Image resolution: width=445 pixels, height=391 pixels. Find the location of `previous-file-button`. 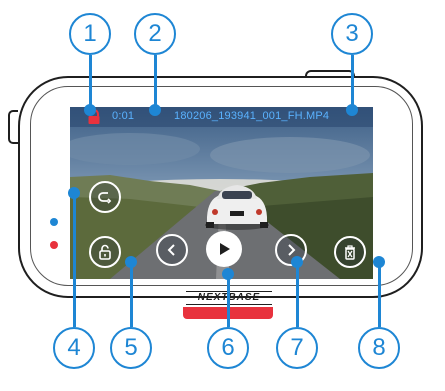

previous-file-button is located at coordinates (172, 250).